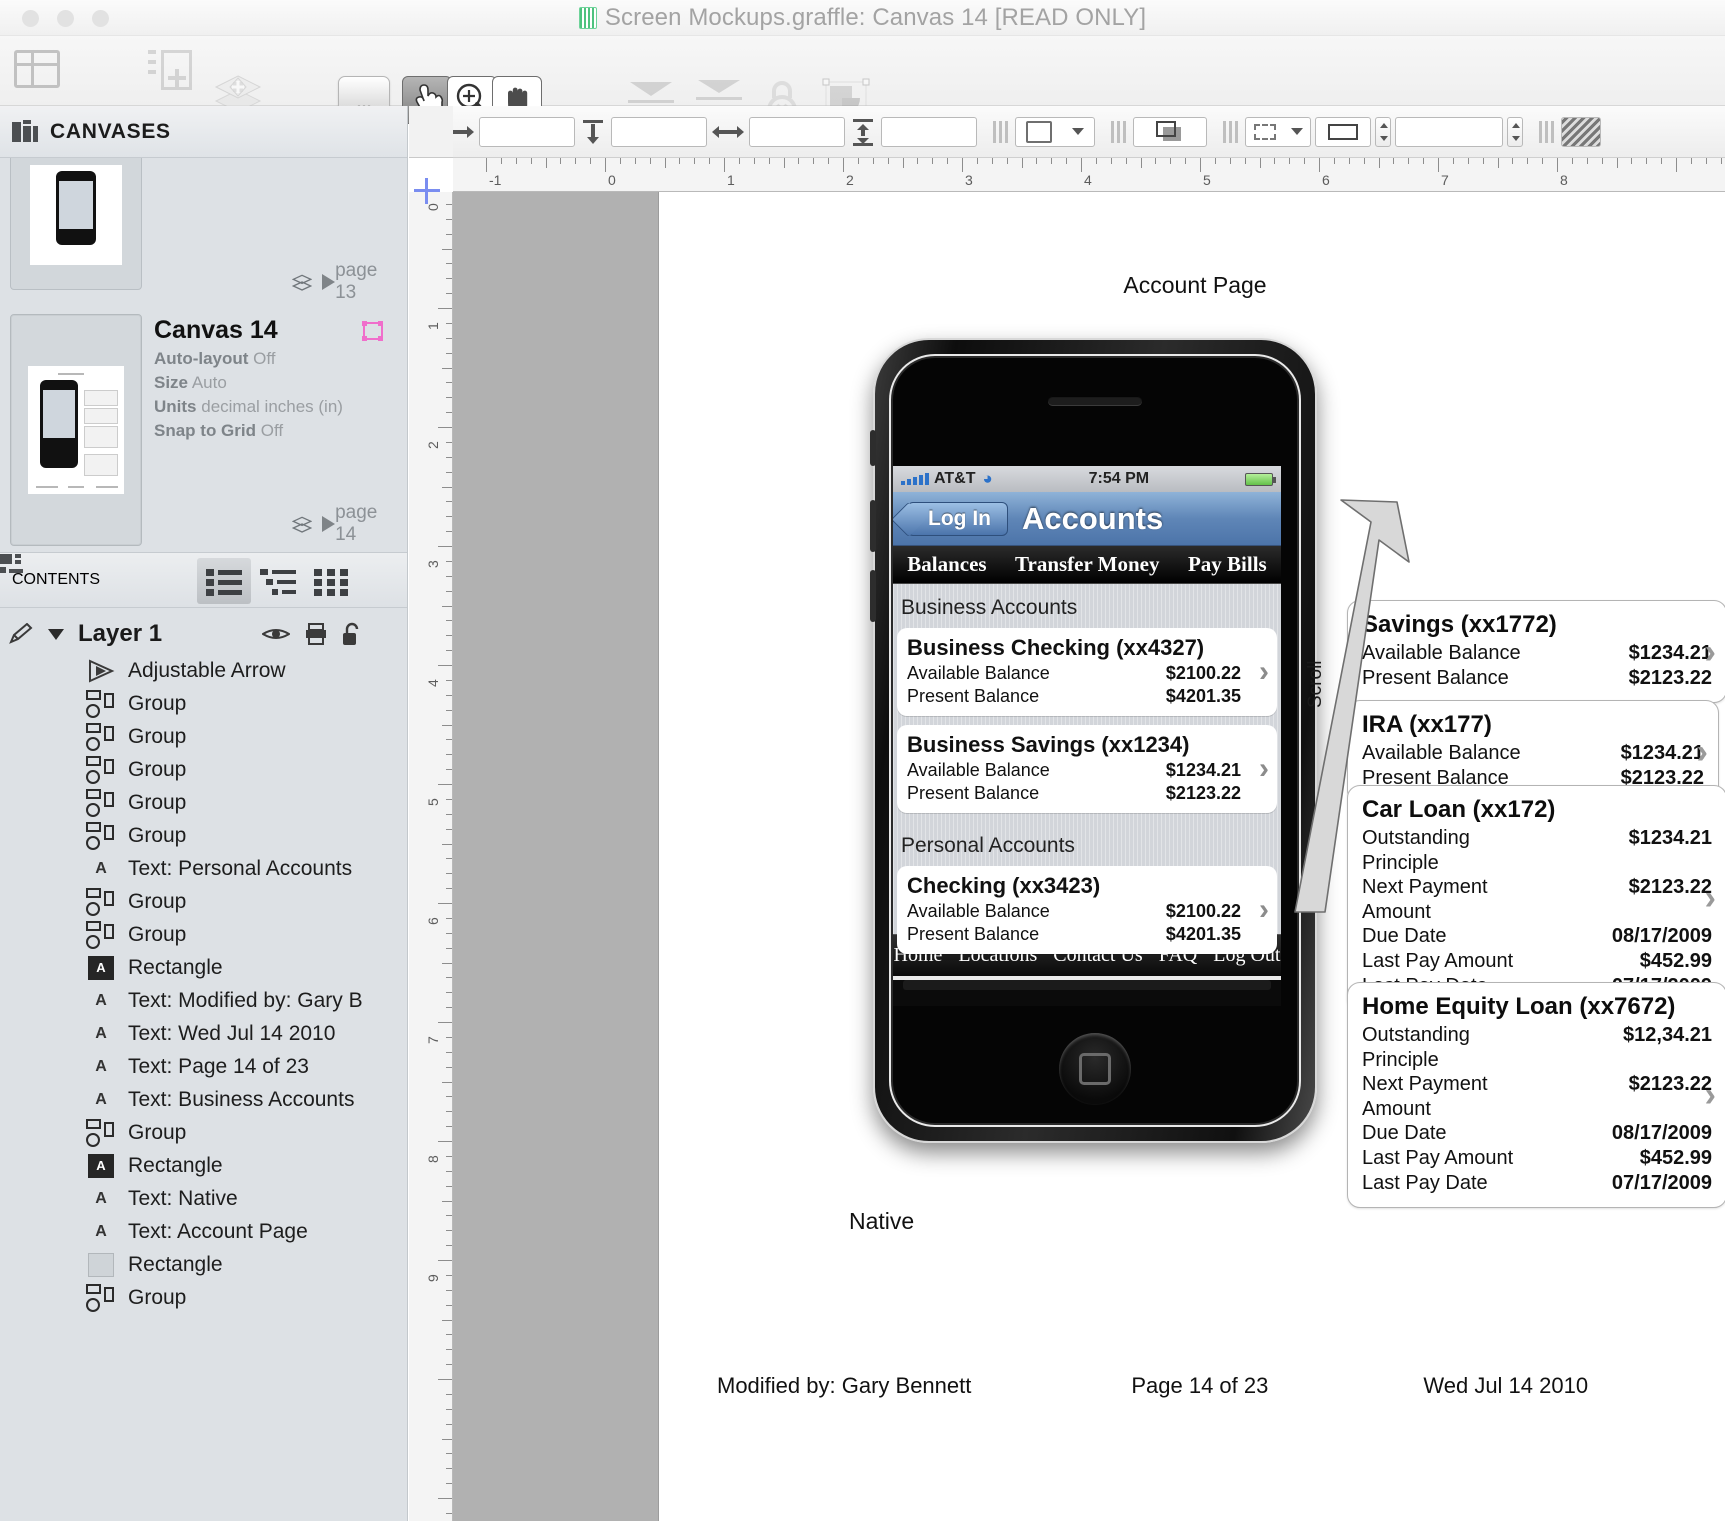  Describe the element at coordinates (1095, 1069) in the screenshot. I see `phone-home-button` at that location.